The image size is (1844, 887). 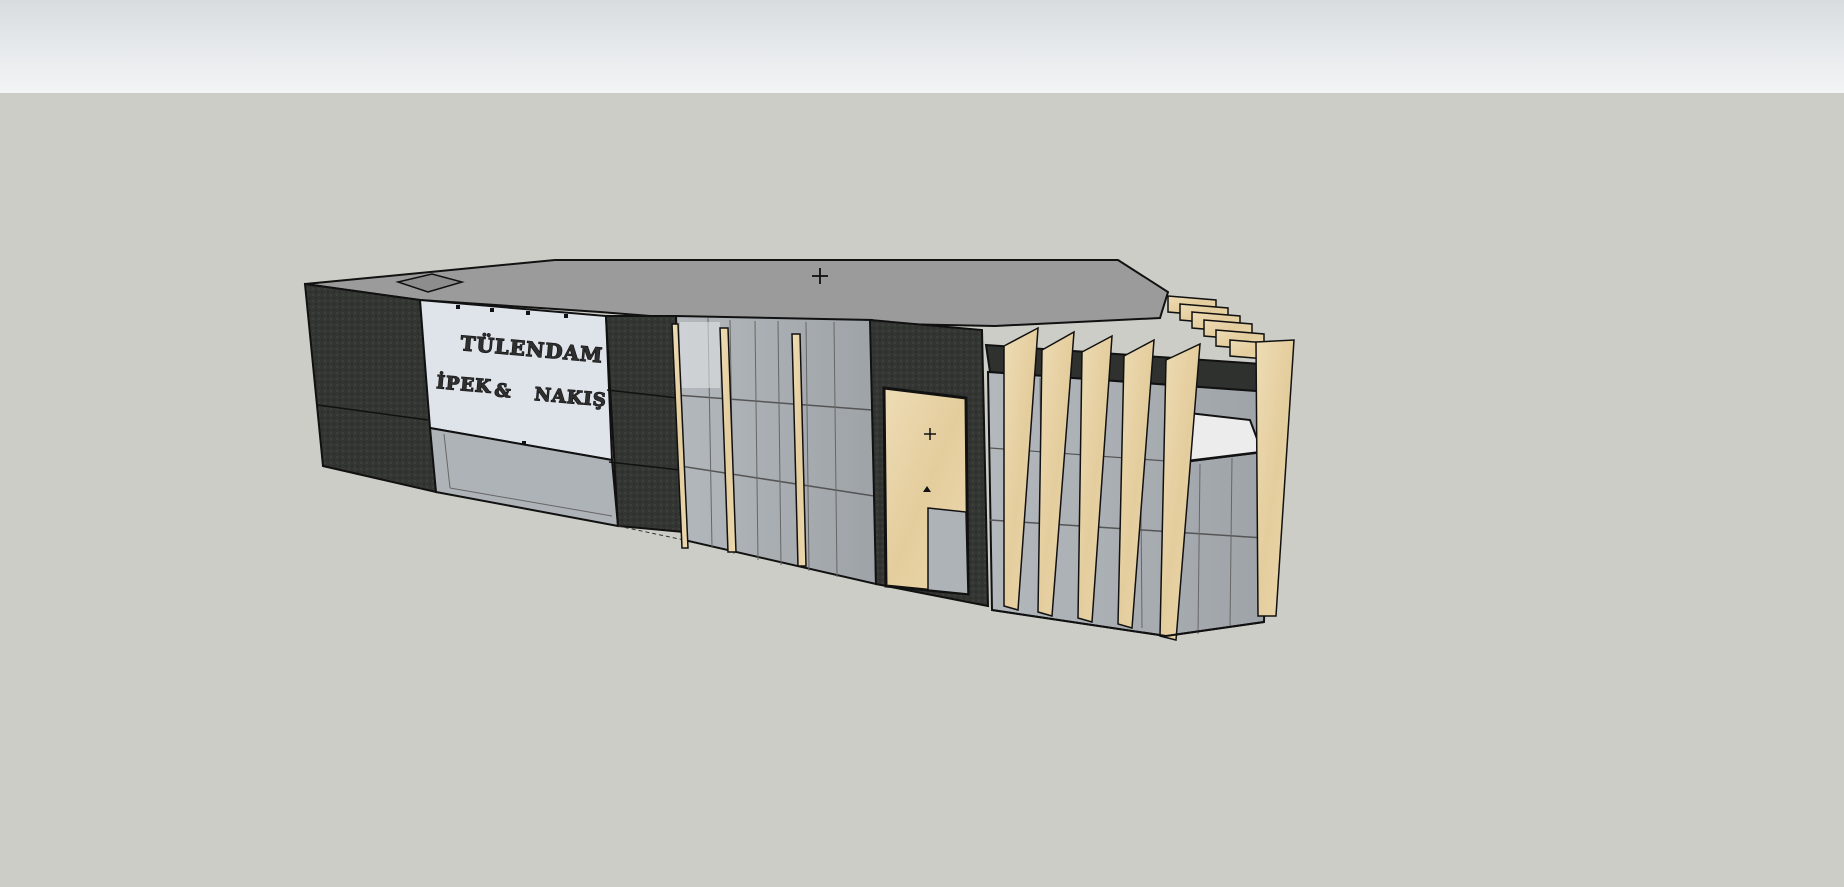 What do you see at coordinates (645, 424) in the screenshot?
I see `mid-dark-cladding` at bounding box center [645, 424].